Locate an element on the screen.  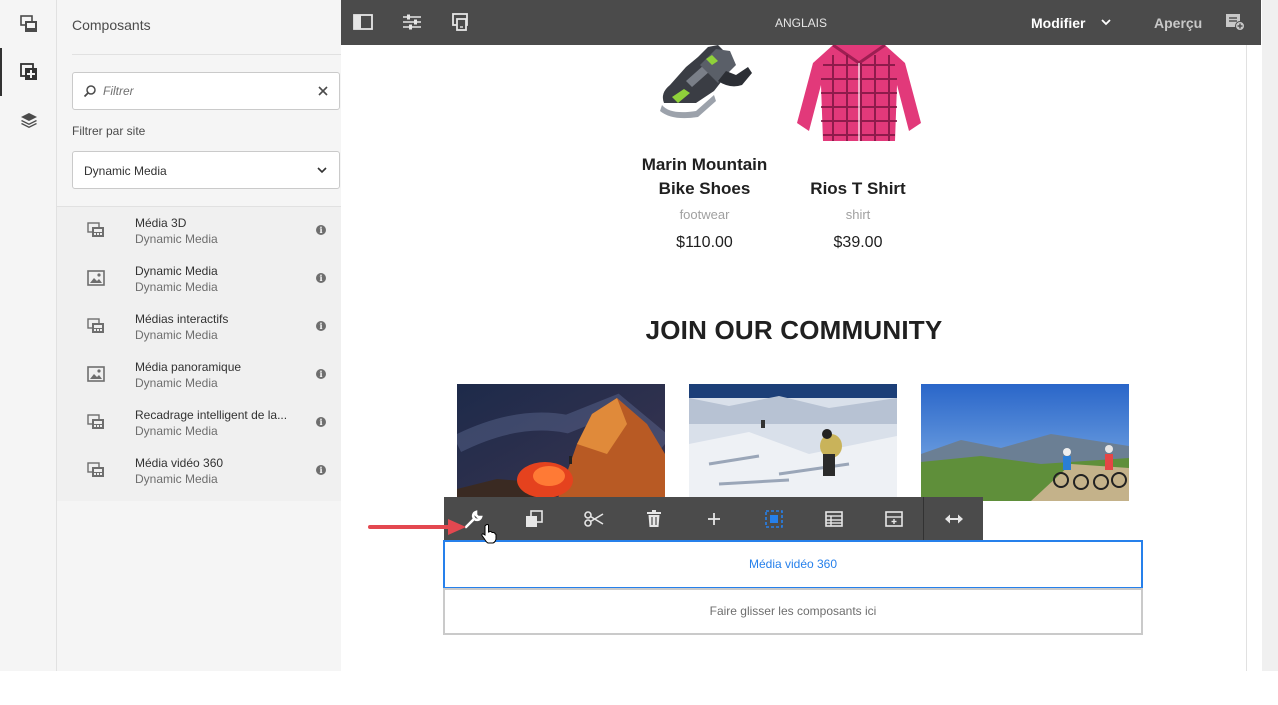
components-icon is located at coordinates (28, 71).